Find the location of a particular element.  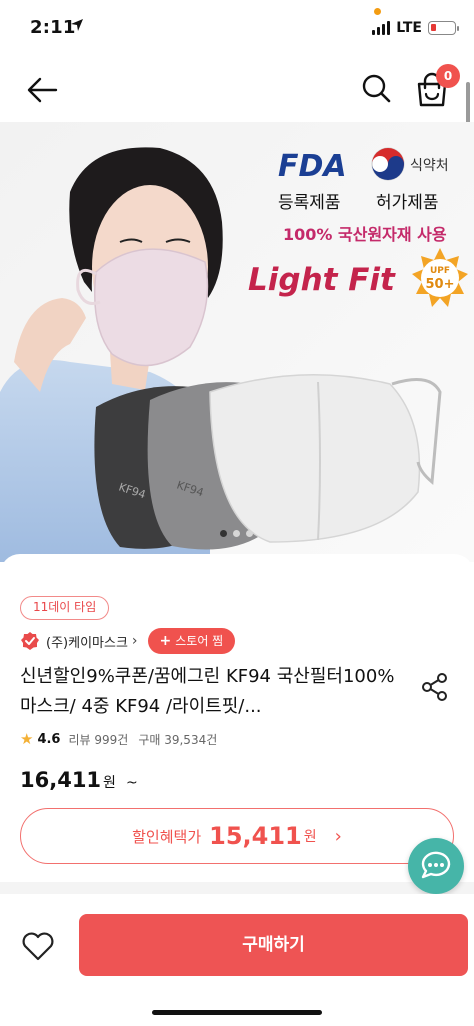

status-time: 2:11 is located at coordinates (53, 27).